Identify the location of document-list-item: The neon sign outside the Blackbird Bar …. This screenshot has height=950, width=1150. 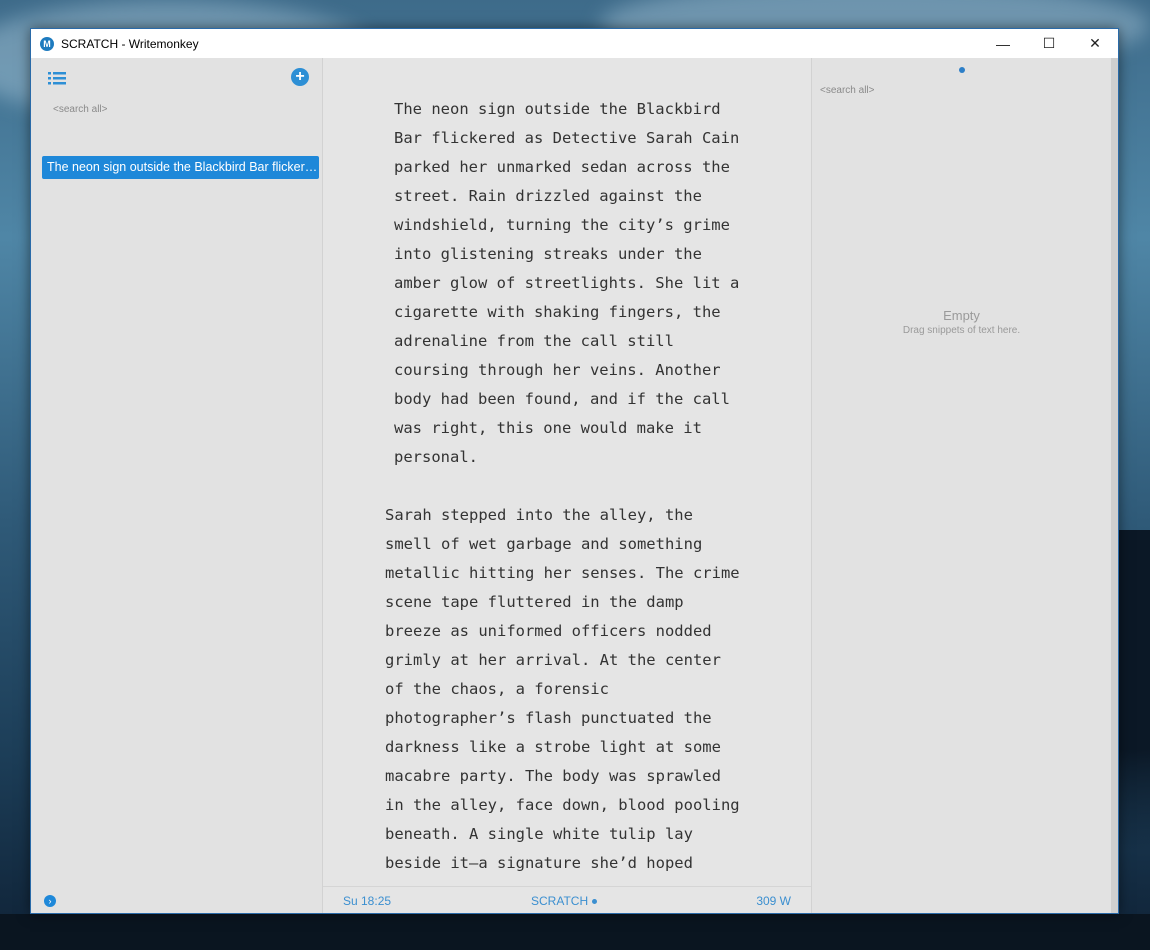
(180, 167).